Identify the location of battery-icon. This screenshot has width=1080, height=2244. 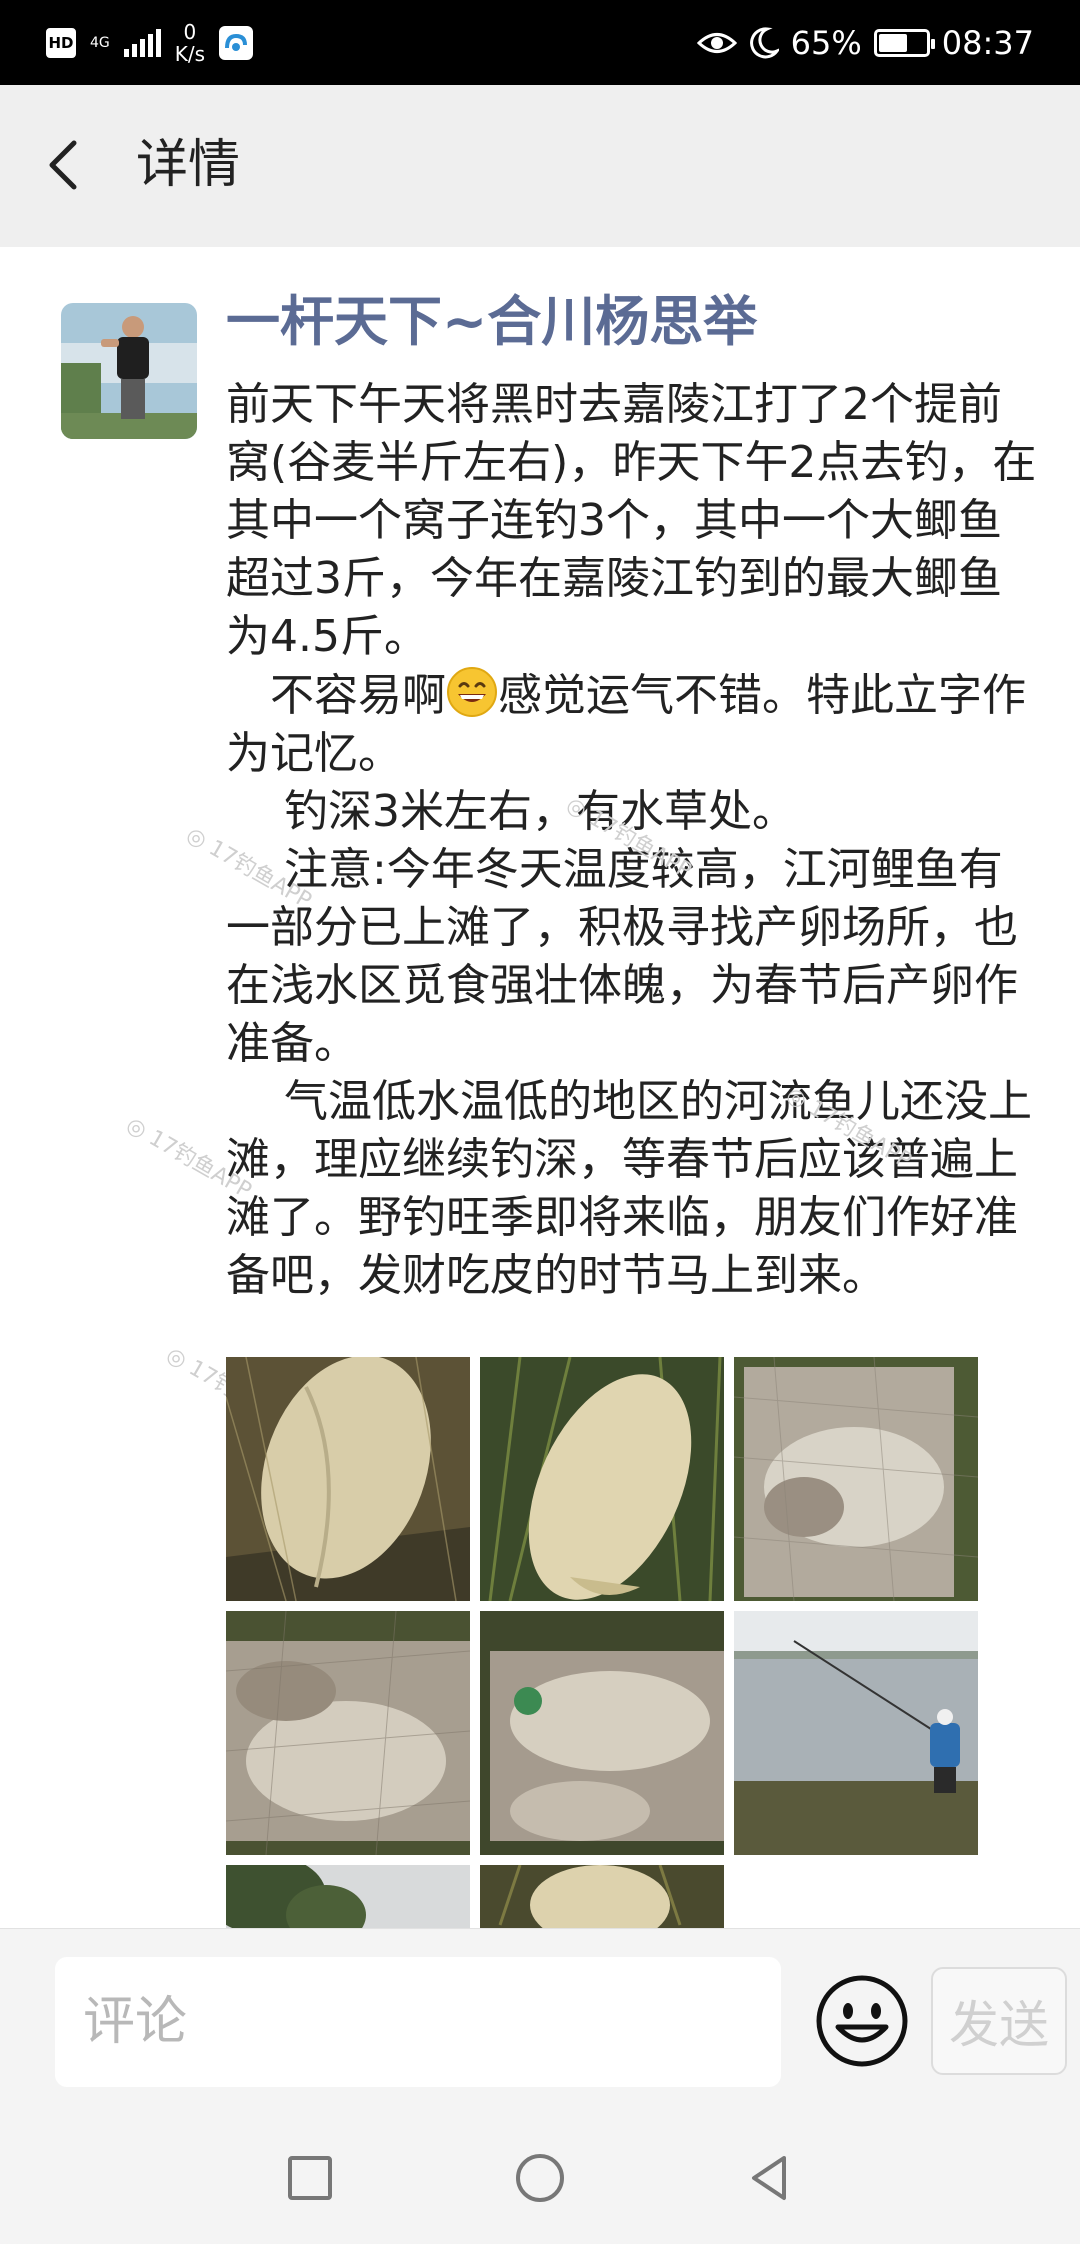
(904, 43).